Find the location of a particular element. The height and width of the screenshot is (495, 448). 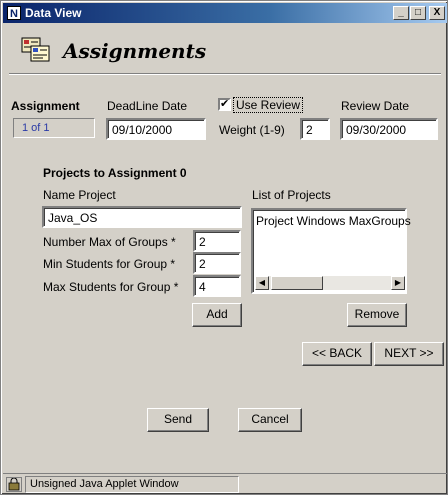

minimize-button: _ is located at coordinates (401, 13).